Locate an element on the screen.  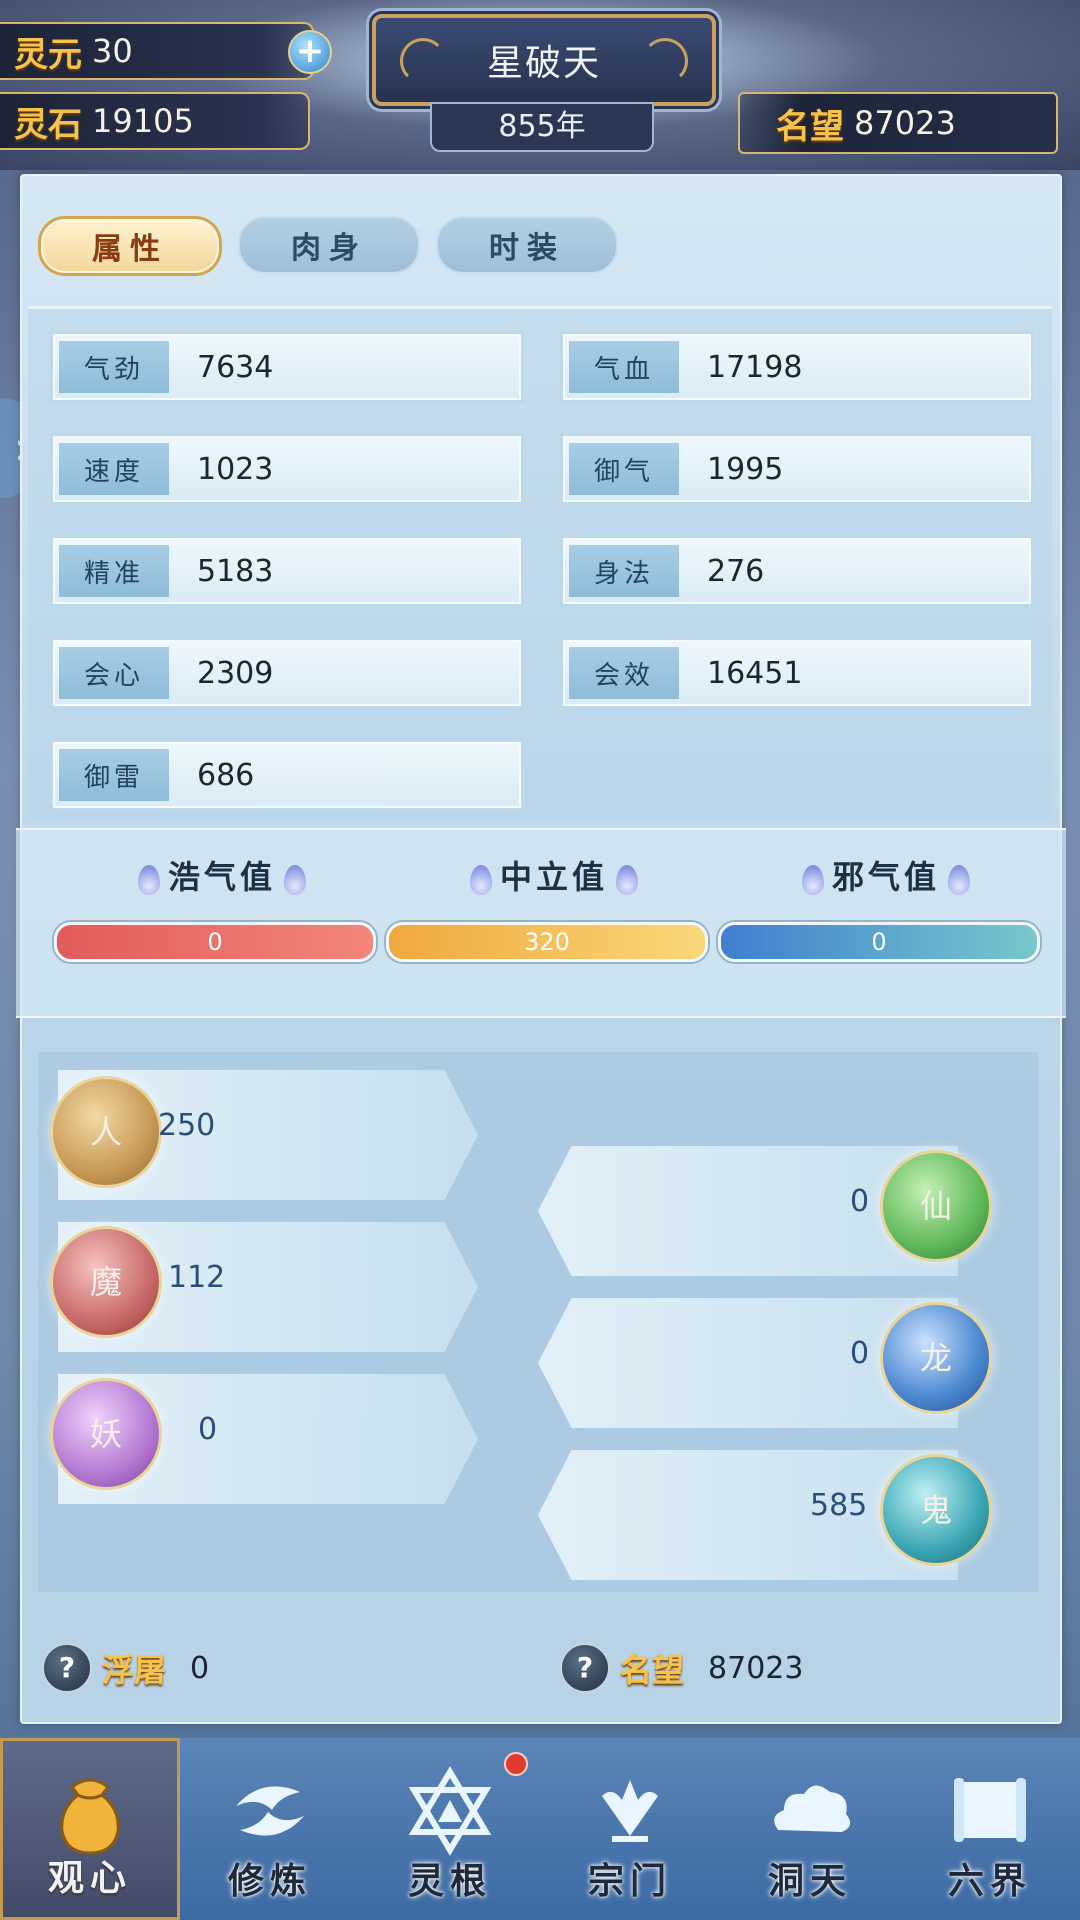
attr-qixue: 气血 17198 is located at coordinates (797, 367).